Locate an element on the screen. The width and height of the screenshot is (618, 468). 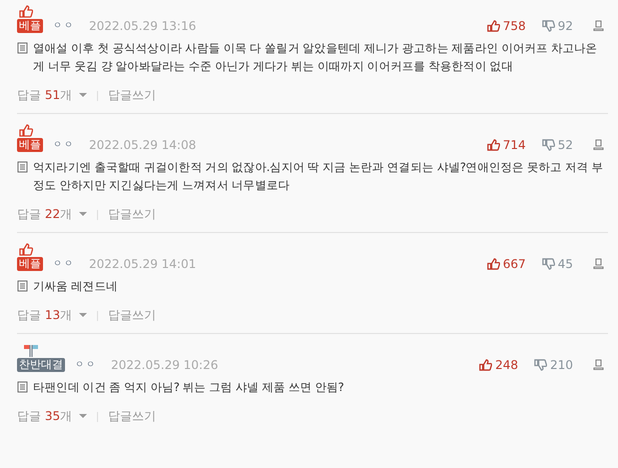
comment-date: 2022.05.29 14:08 is located at coordinates (142, 145).